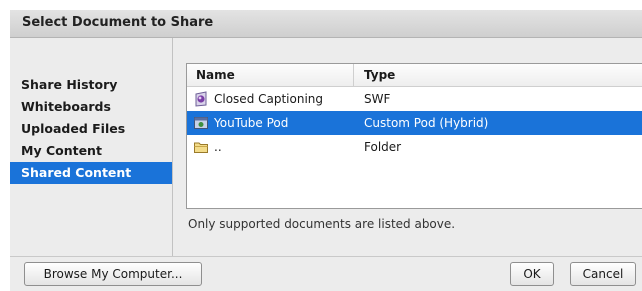  Describe the element at coordinates (383, 147) in the screenshot. I see `row-type: Folder` at that location.